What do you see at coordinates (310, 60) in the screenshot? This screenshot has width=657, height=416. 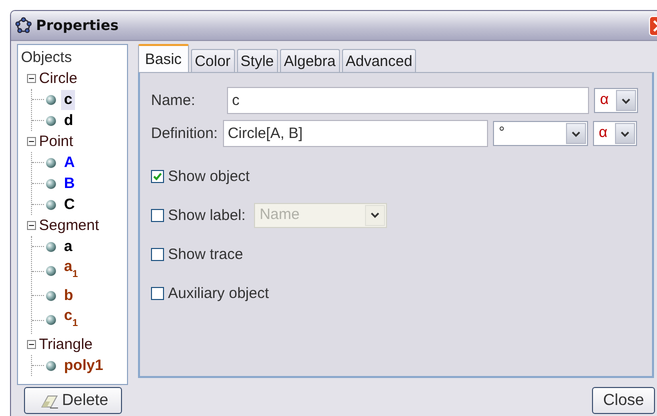 I see `tab: Algebra` at bounding box center [310, 60].